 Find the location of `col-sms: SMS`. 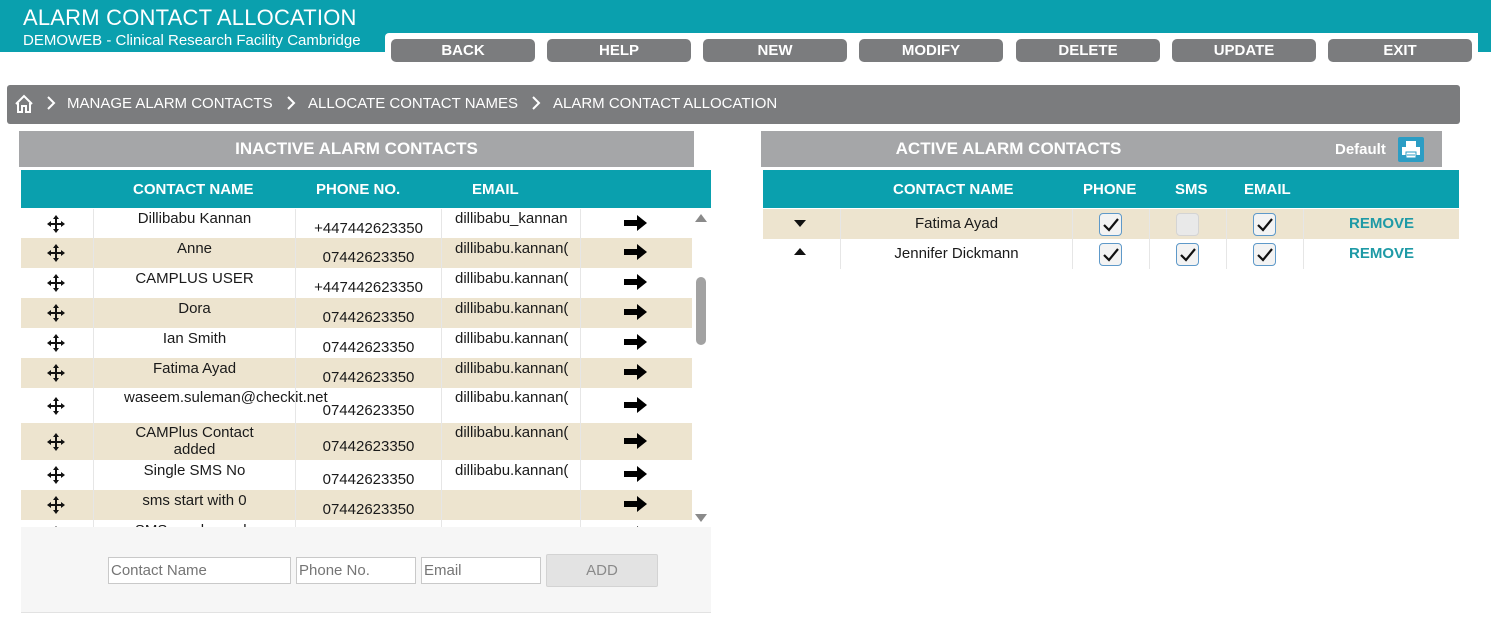

col-sms: SMS is located at coordinates (1191, 189).